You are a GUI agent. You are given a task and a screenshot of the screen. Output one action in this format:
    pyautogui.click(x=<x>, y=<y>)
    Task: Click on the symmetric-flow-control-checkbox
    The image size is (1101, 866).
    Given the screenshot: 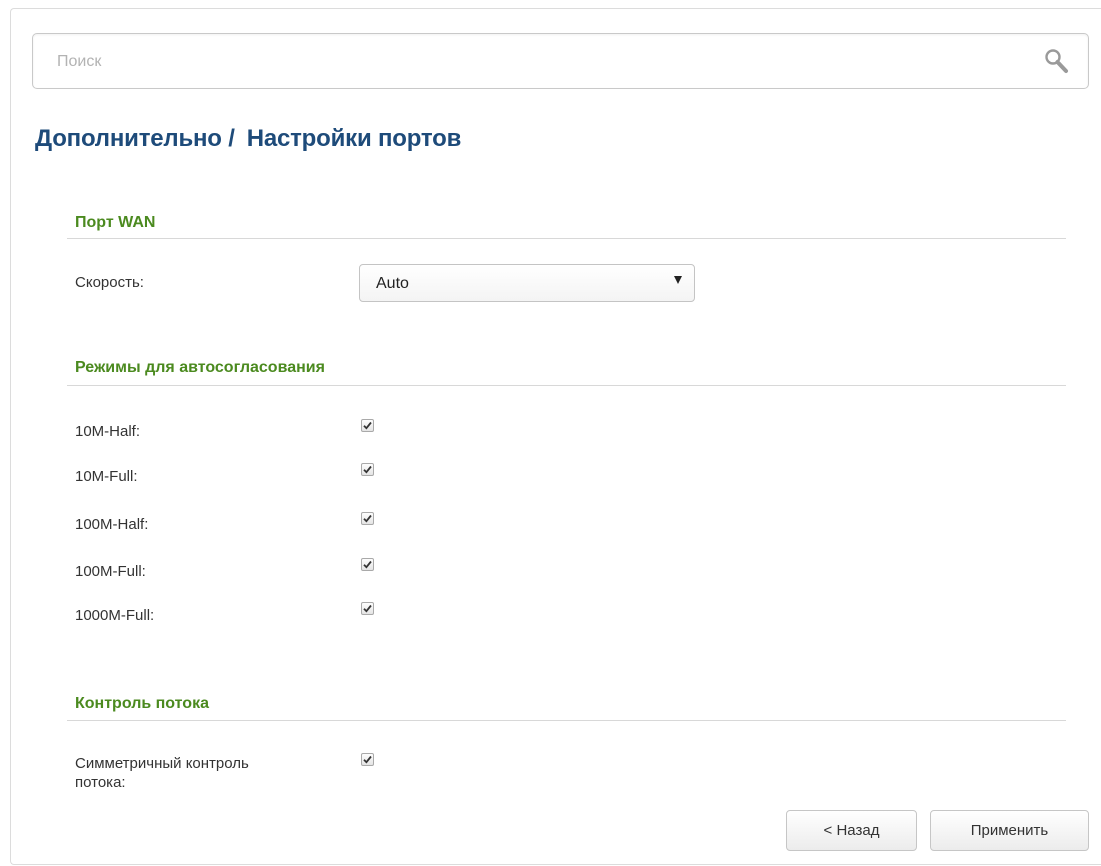 What is the action you would take?
    pyautogui.click(x=367, y=759)
    